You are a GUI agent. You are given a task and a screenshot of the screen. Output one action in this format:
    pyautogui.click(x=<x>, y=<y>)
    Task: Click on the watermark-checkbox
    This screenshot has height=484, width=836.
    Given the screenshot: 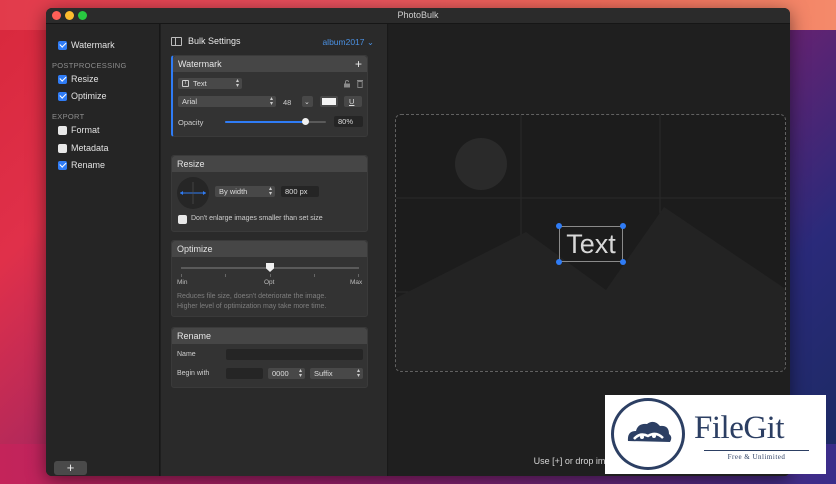 What is the action you would take?
    pyautogui.click(x=62, y=45)
    